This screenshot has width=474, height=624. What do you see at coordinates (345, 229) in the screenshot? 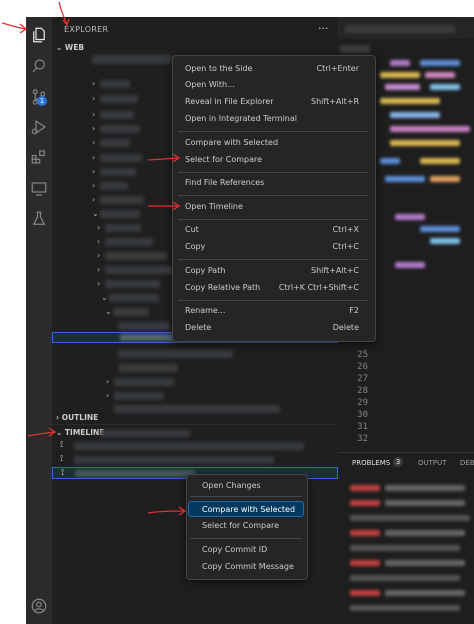
I see `shortcut-label: Ctrl+X` at bounding box center [345, 229].